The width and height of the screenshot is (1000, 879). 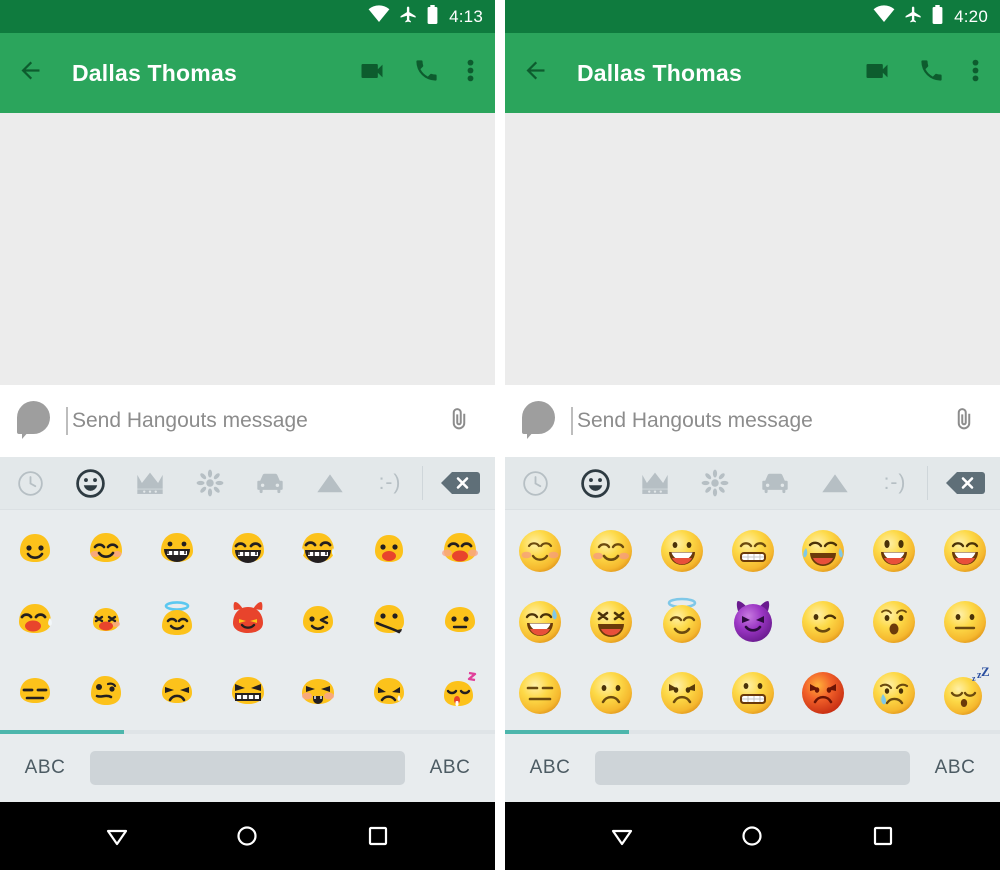 What do you see at coordinates (389, 621) in the screenshot?
I see `emoji-zipper-mouth` at bounding box center [389, 621].